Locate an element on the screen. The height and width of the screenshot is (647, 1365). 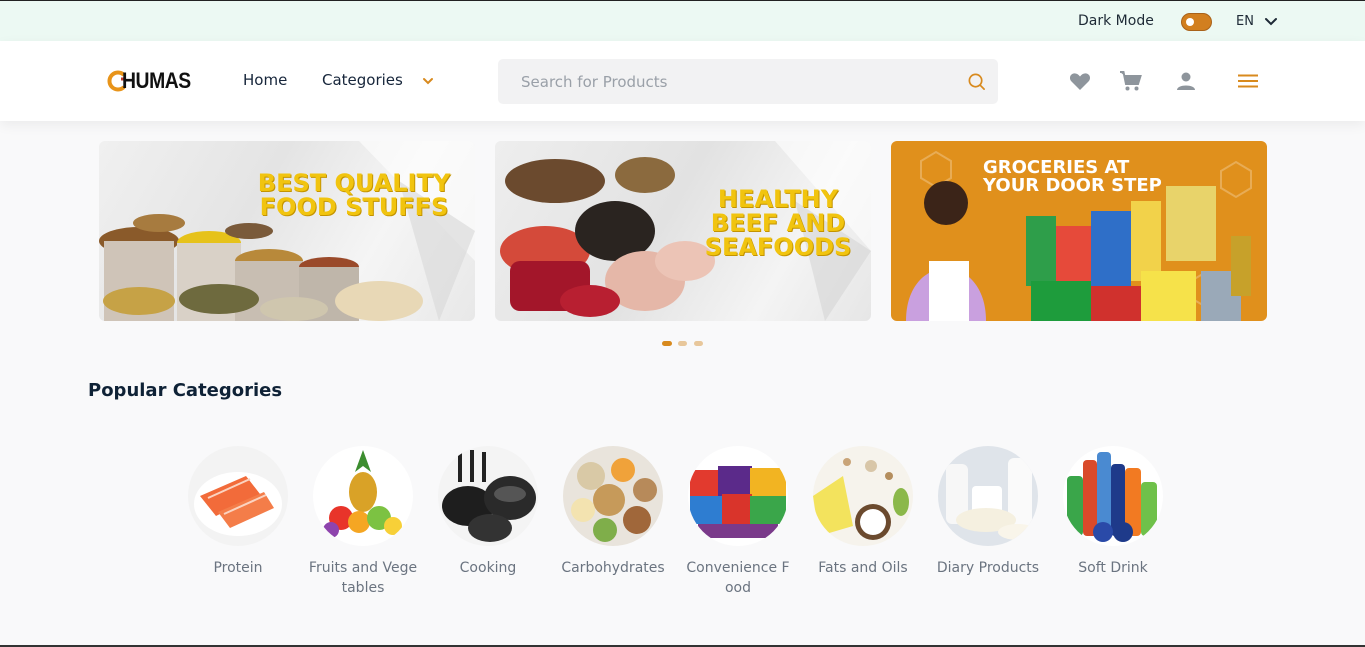
dairy-image is located at coordinates (988, 496).